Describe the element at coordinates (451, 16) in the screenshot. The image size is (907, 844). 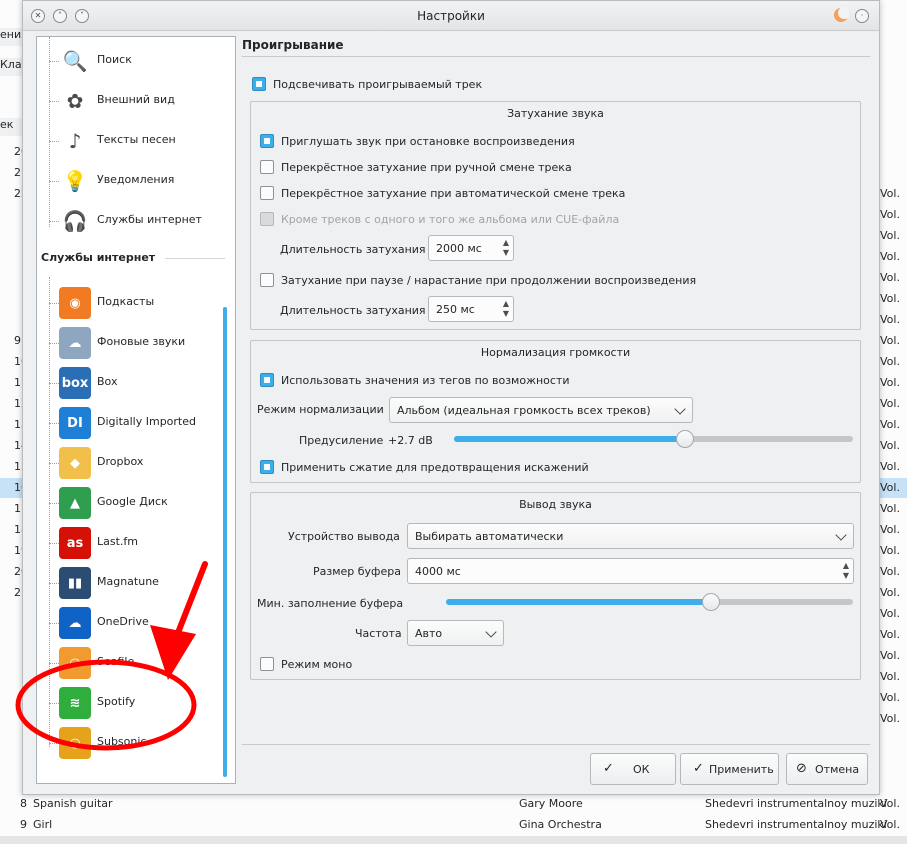
I see `window-title: Настройки` at that location.